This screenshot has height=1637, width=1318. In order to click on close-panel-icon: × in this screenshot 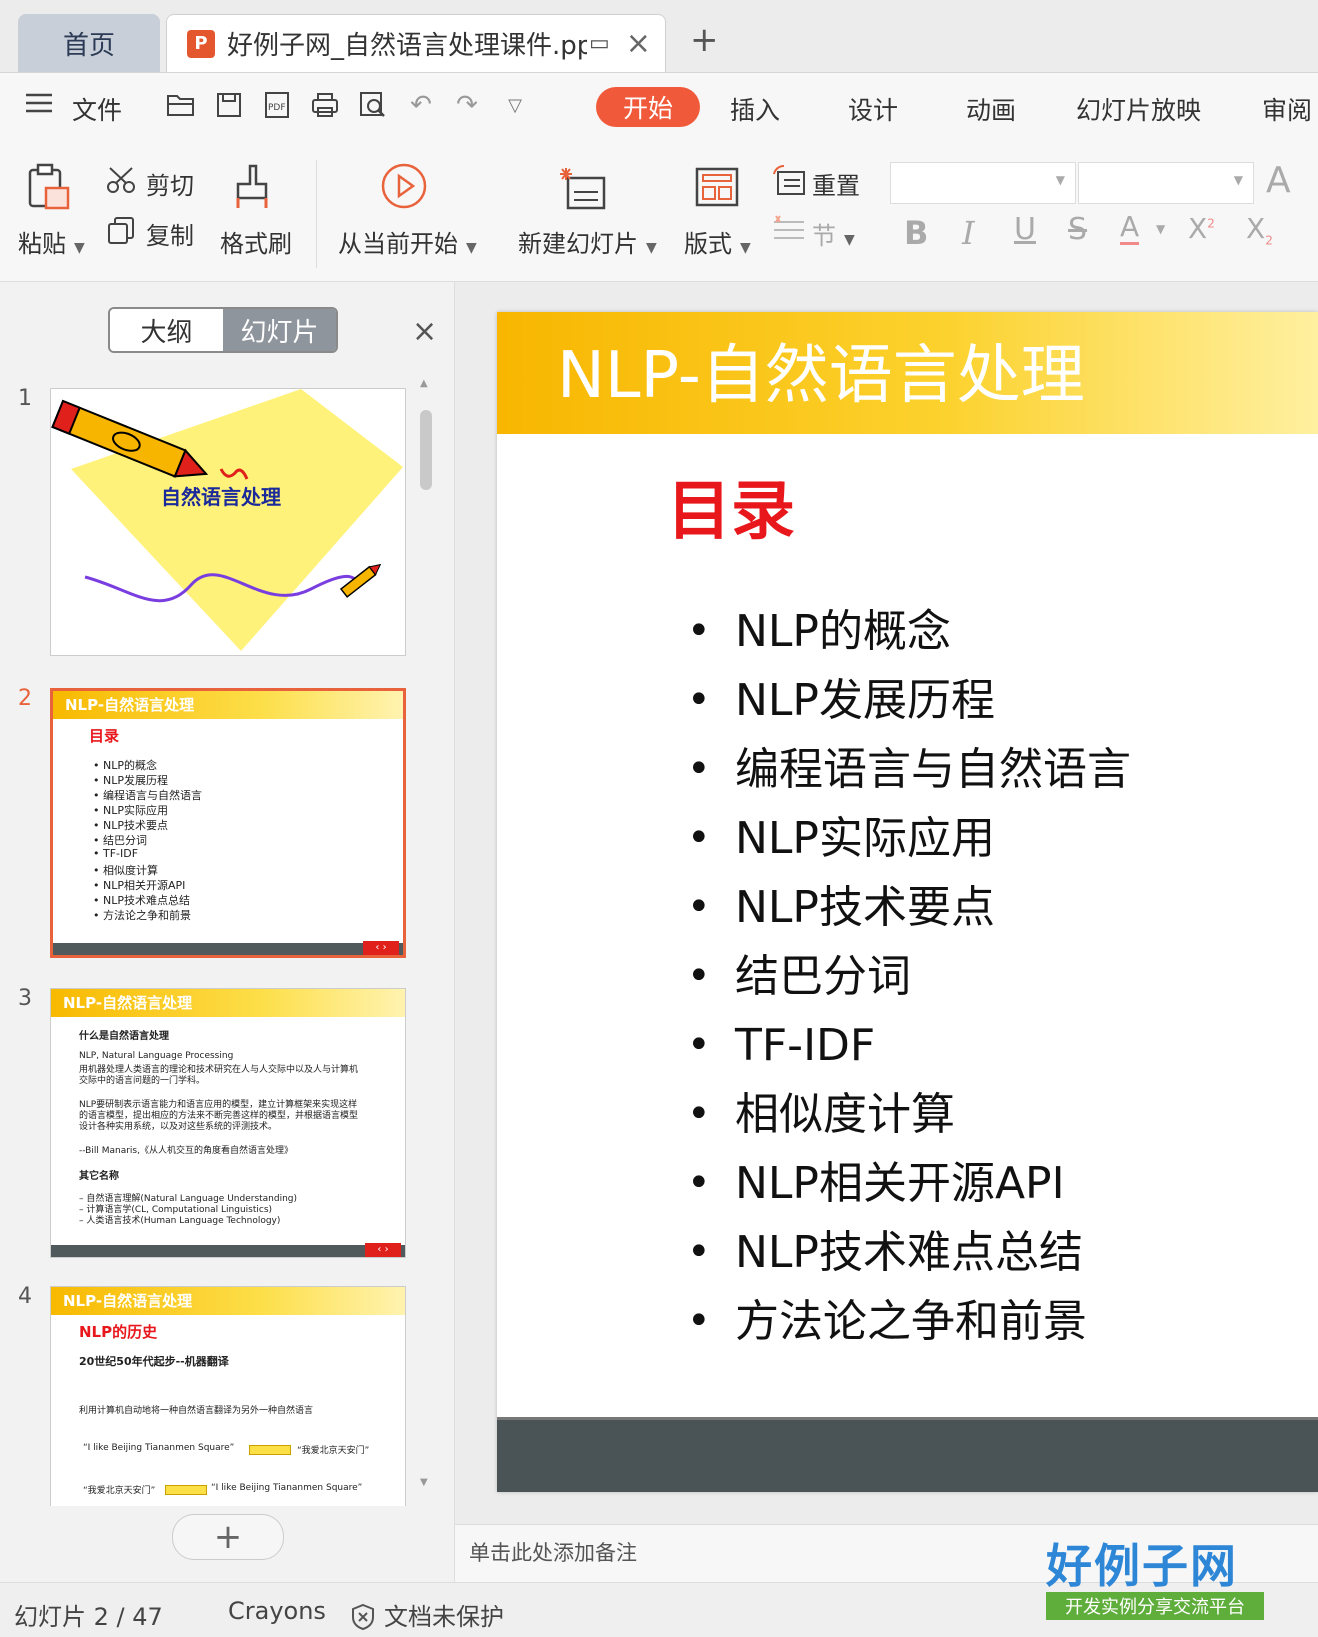, I will do `click(424, 331)`.